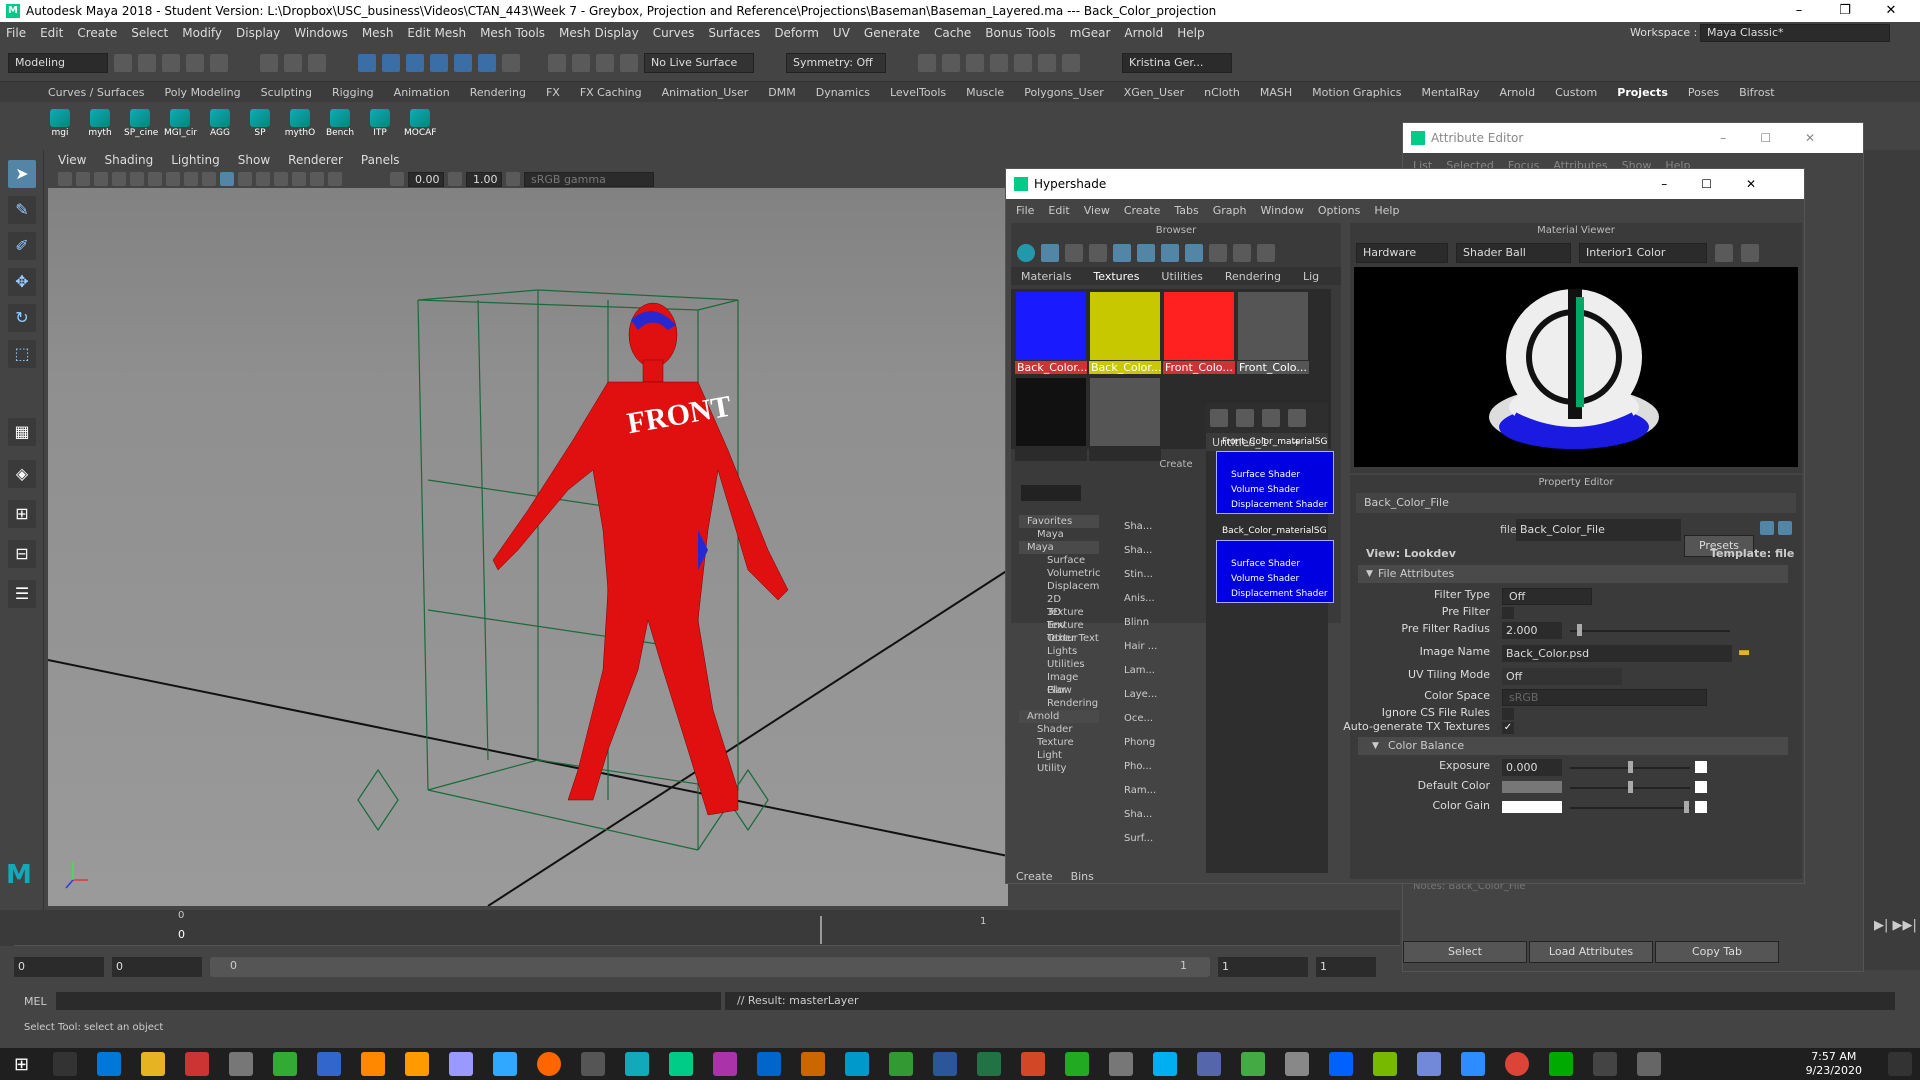  What do you see at coordinates (1059, 729) in the screenshot?
I see `create-tree-item: Shader` at bounding box center [1059, 729].